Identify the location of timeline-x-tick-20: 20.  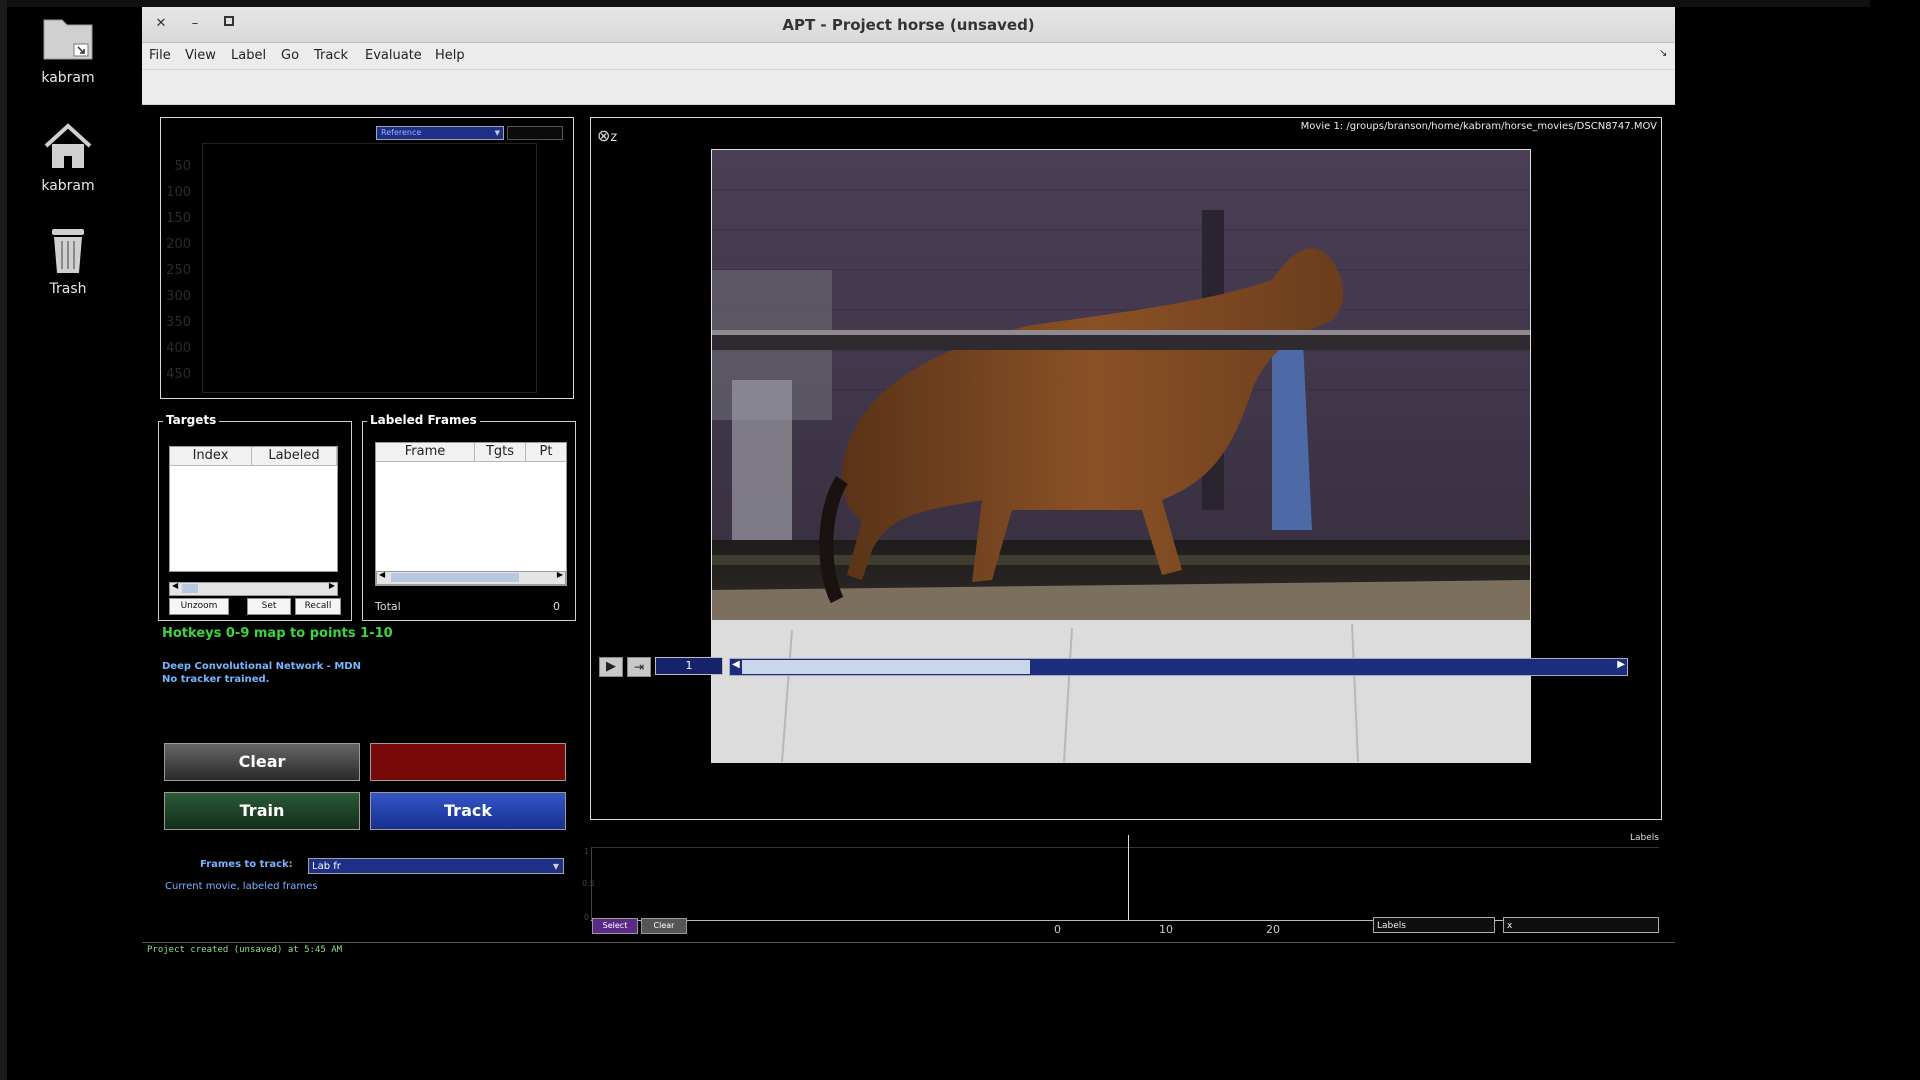
(1273, 929).